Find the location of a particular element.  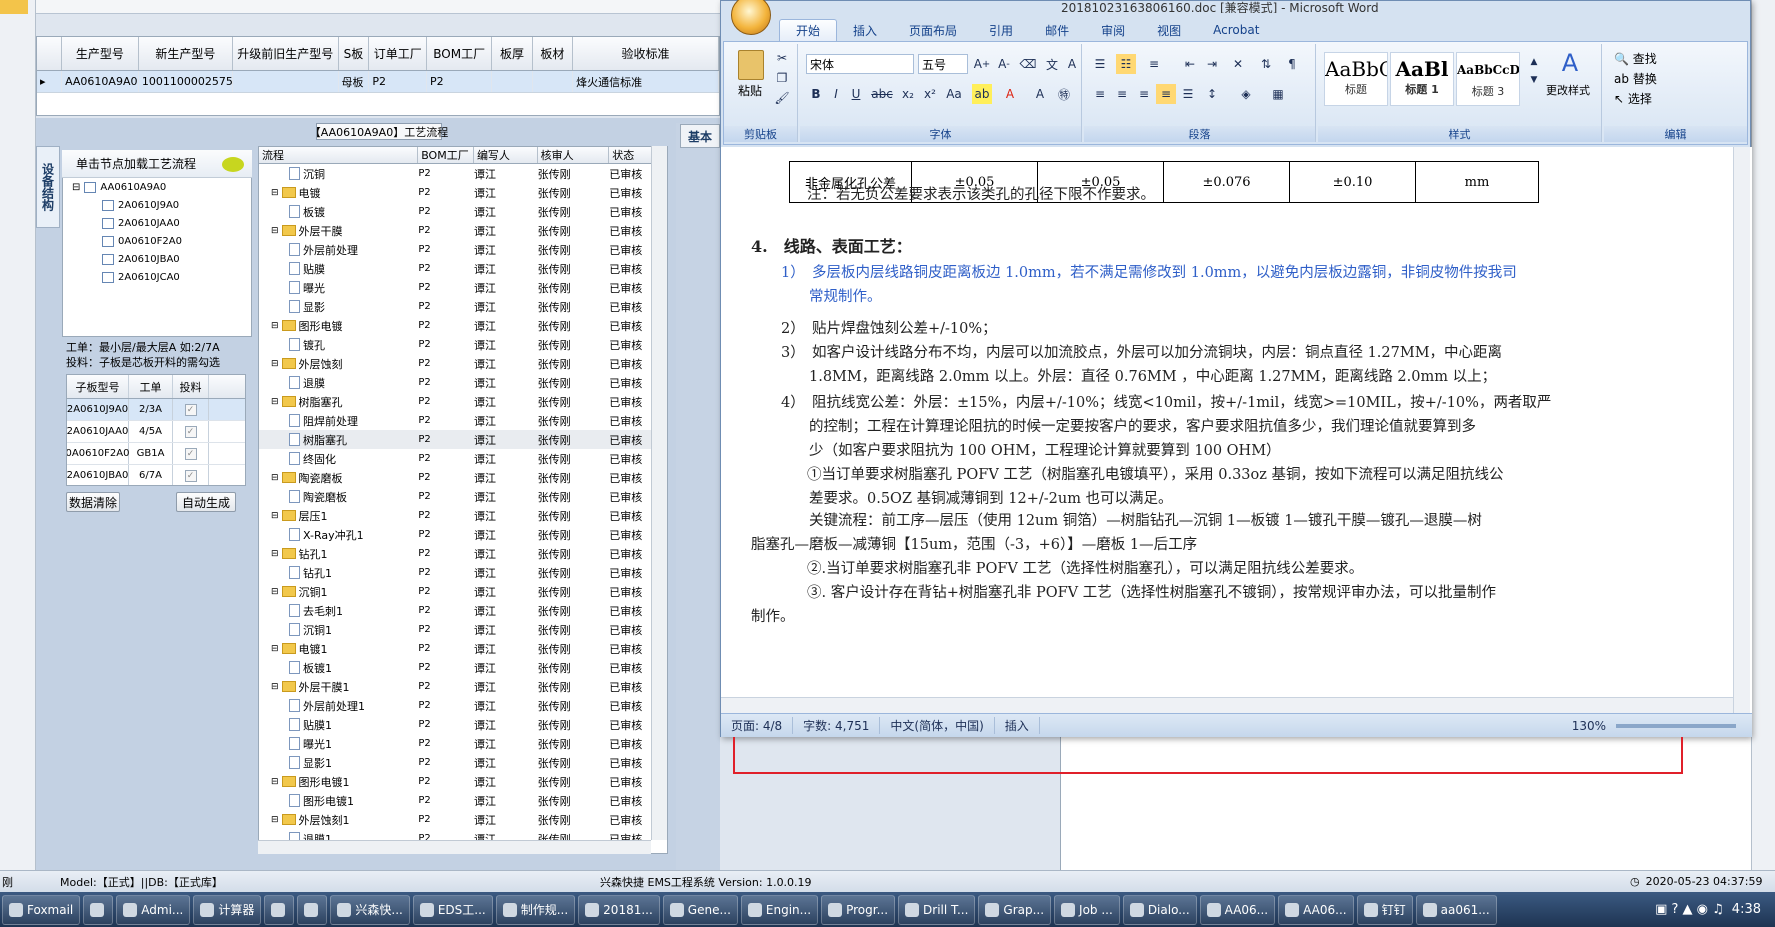

col-header: BOM工厂 is located at coordinates (460, 53).